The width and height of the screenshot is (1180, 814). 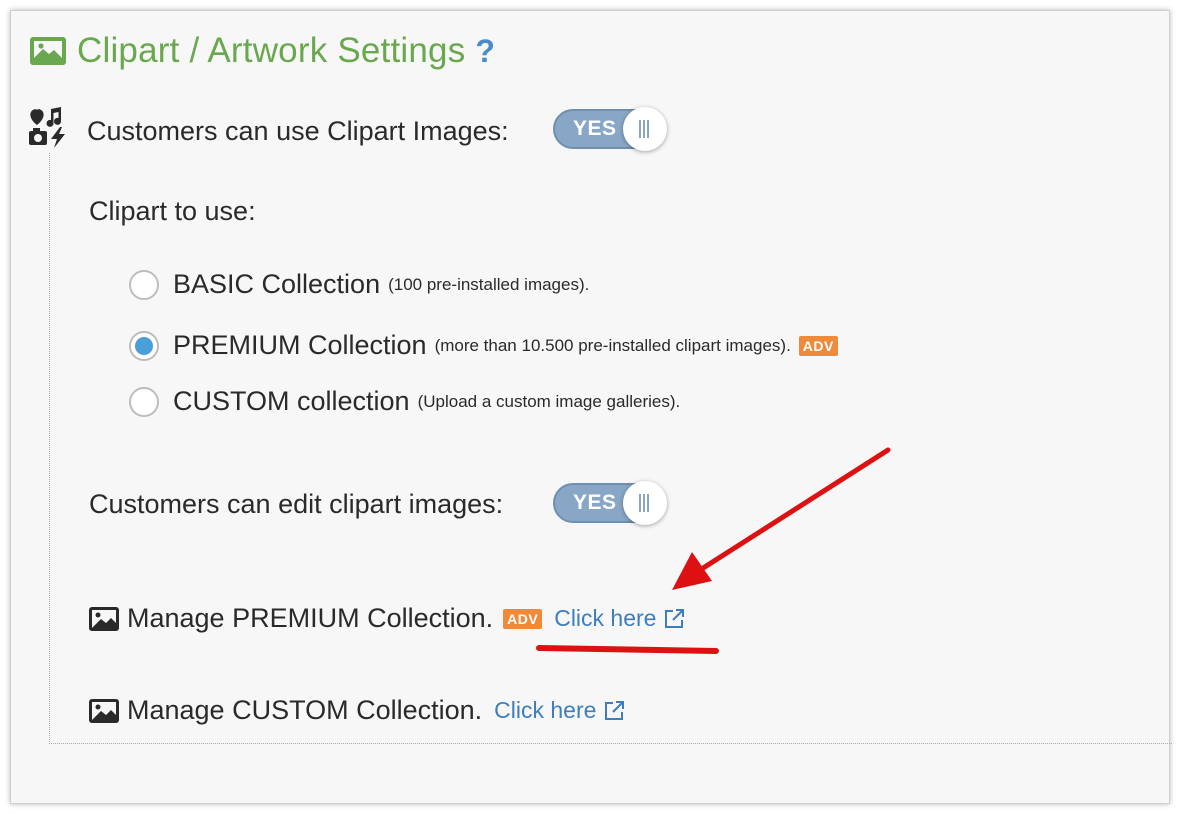 What do you see at coordinates (298, 131) in the screenshot?
I see `use-clipart-label: Customers can use Clipart Images:` at bounding box center [298, 131].